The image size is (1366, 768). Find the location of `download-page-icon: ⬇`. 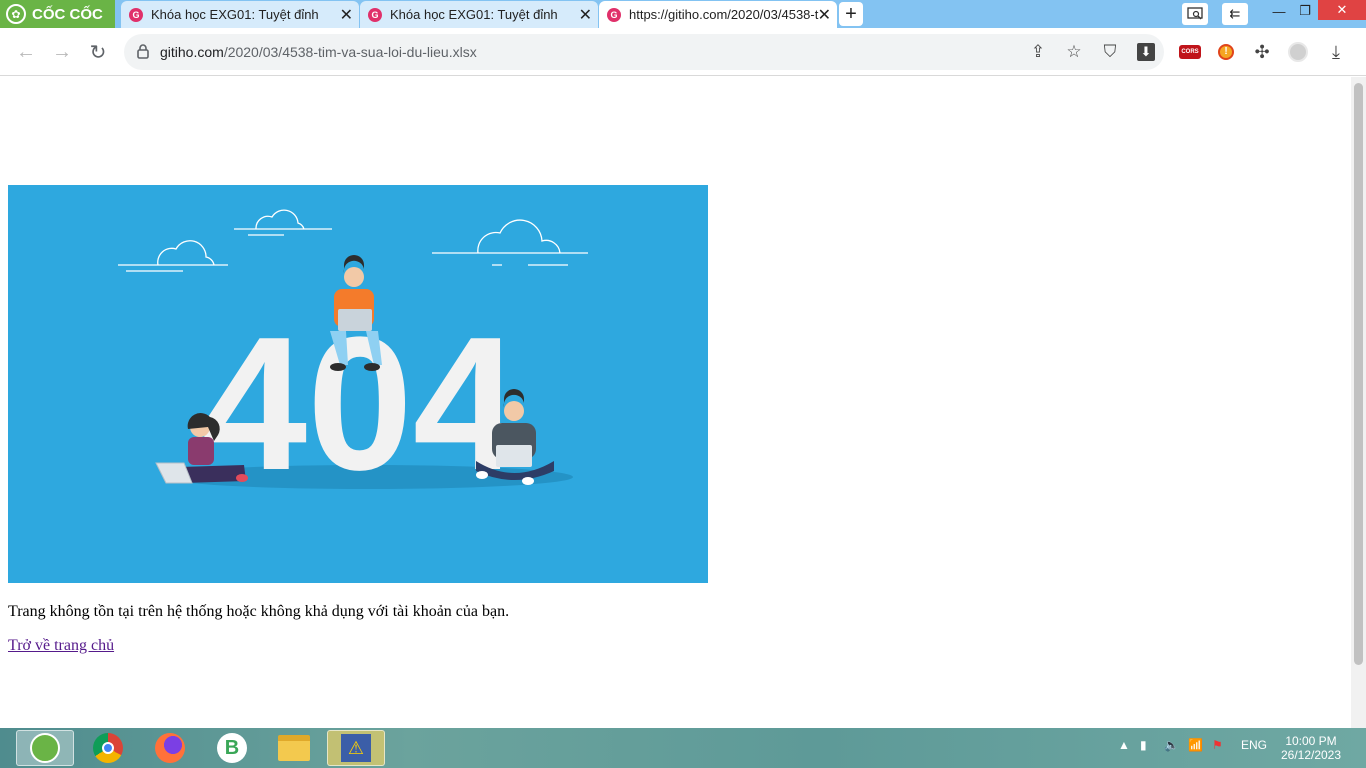

download-page-icon: ⬇ is located at coordinates (1146, 52).